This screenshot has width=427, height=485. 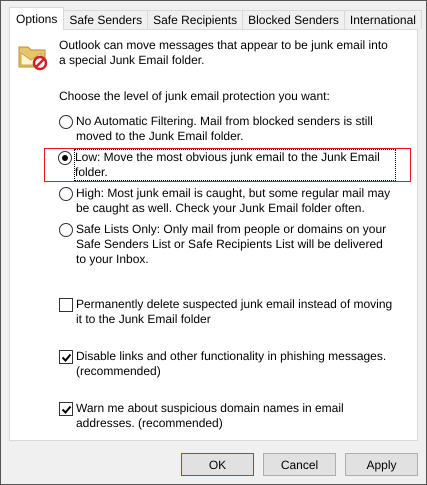 What do you see at coordinates (224, 53) in the screenshot?
I see `intro-text: Outlook can move messages that appear to be junk email into a special Junk Email folder.` at bounding box center [224, 53].